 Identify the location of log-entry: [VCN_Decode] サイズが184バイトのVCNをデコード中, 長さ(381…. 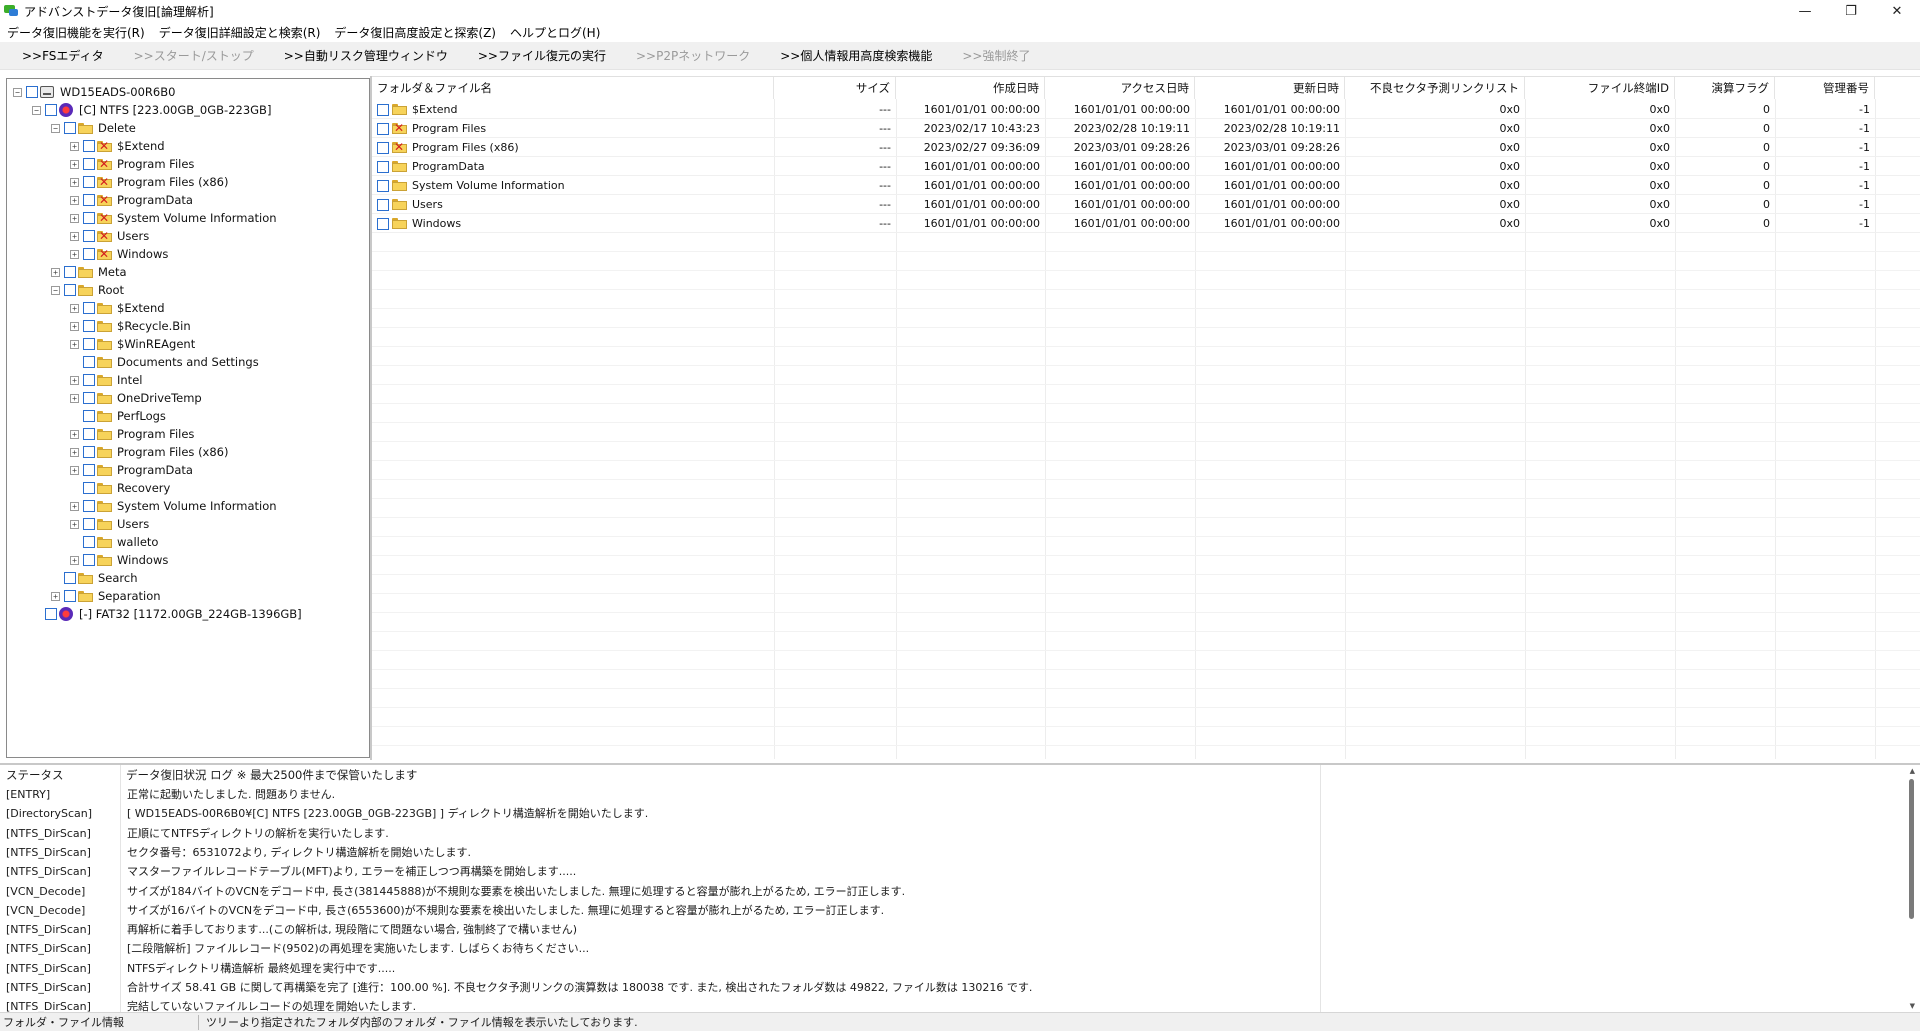
(660, 891).